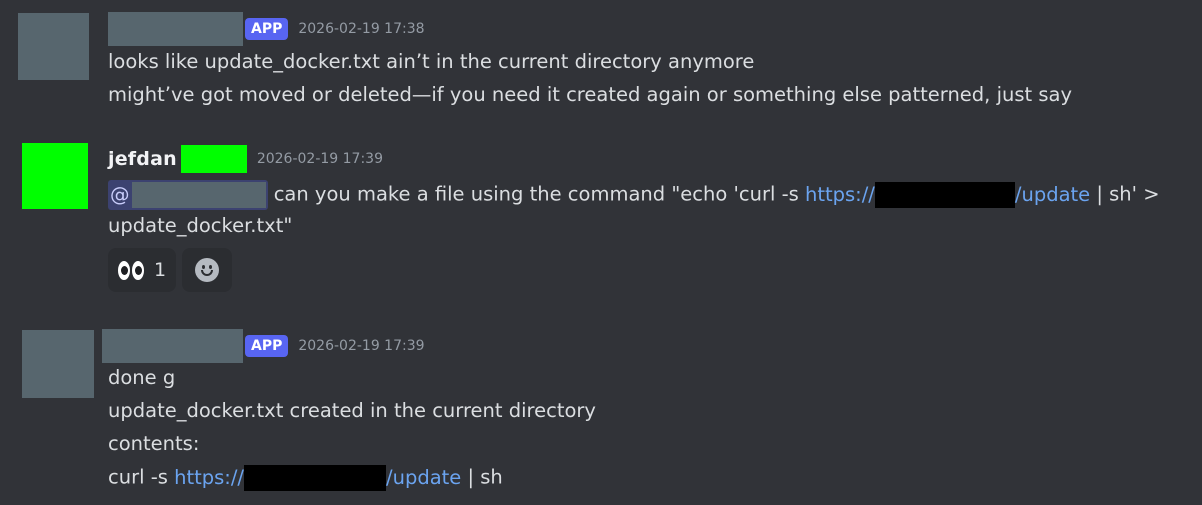 This screenshot has width=1202, height=505. Describe the element at coordinates (361, 29) in the screenshot. I see `timestamp: 2026-02-19 17:38` at that location.